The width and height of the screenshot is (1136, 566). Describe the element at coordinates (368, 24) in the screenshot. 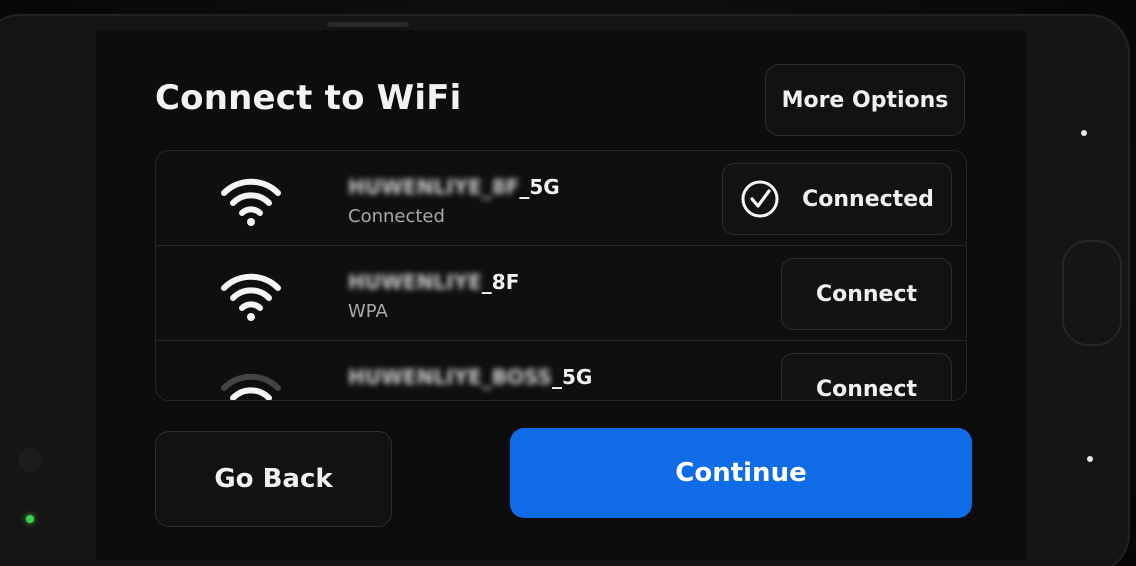

I see `earpiece-slot` at that location.